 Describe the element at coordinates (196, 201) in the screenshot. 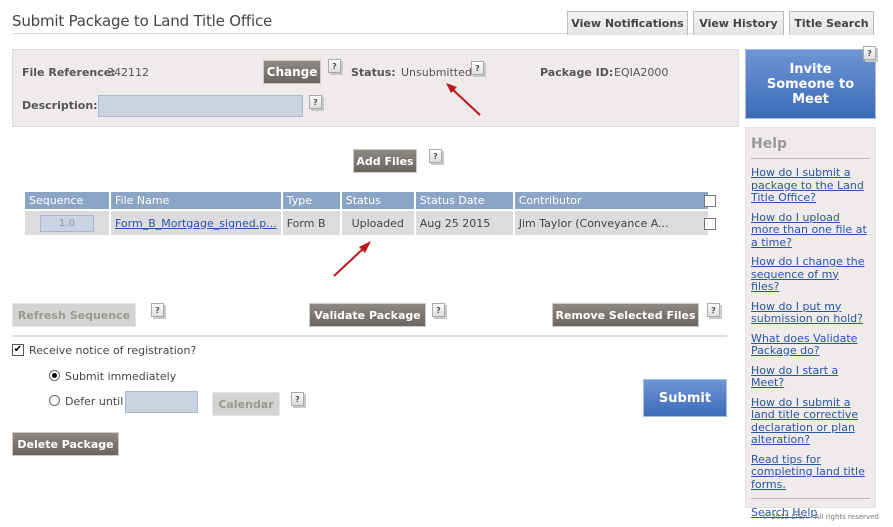

I see `column-header-file-name: File Name` at that location.